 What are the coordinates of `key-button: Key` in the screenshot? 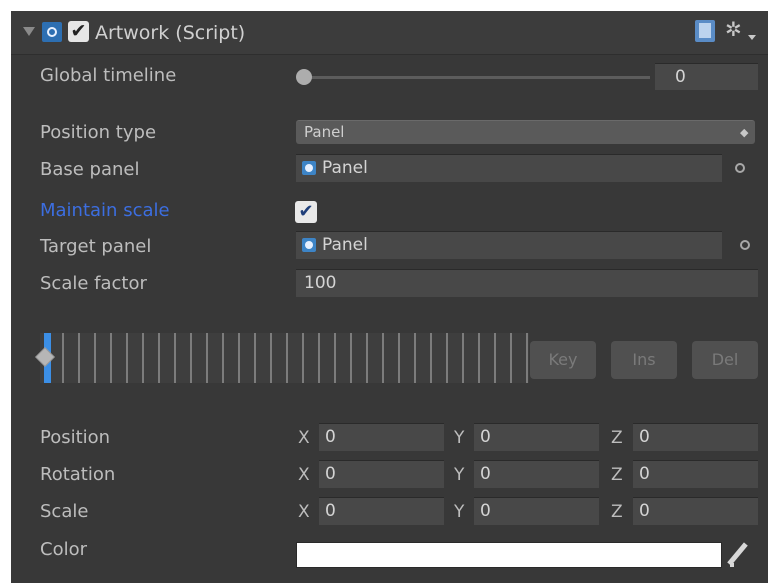 It's located at (563, 360).